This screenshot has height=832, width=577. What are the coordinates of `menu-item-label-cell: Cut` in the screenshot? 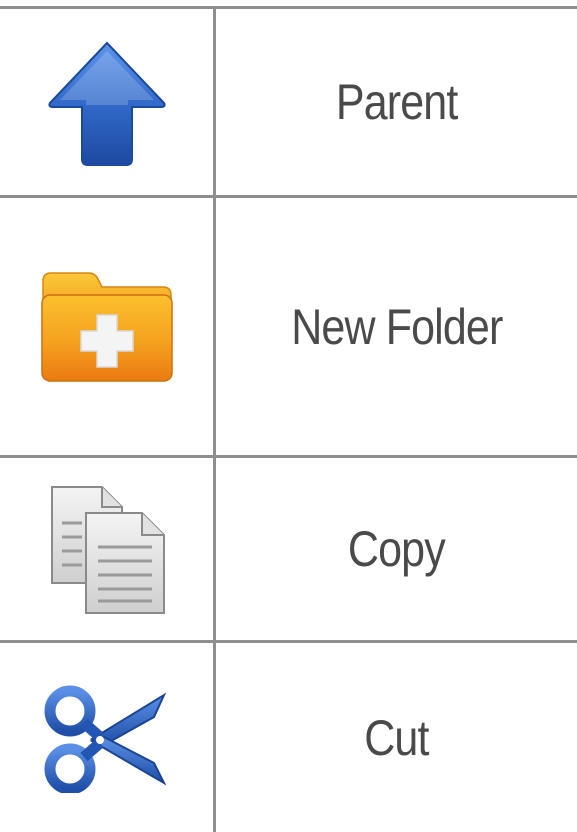 It's located at (396, 737).